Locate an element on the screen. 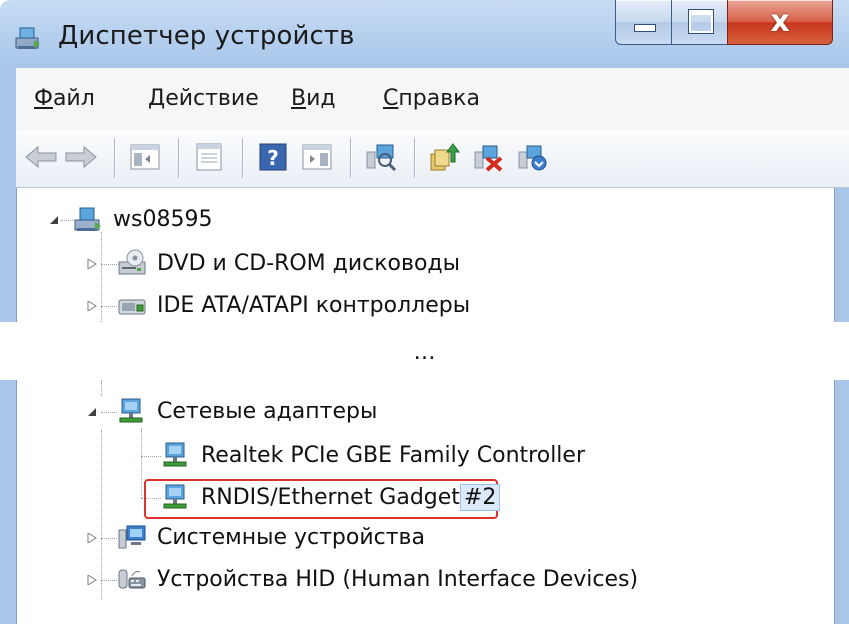 This screenshot has height=624, width=849. menu-help: Справка is located at coordinates (431, 98).